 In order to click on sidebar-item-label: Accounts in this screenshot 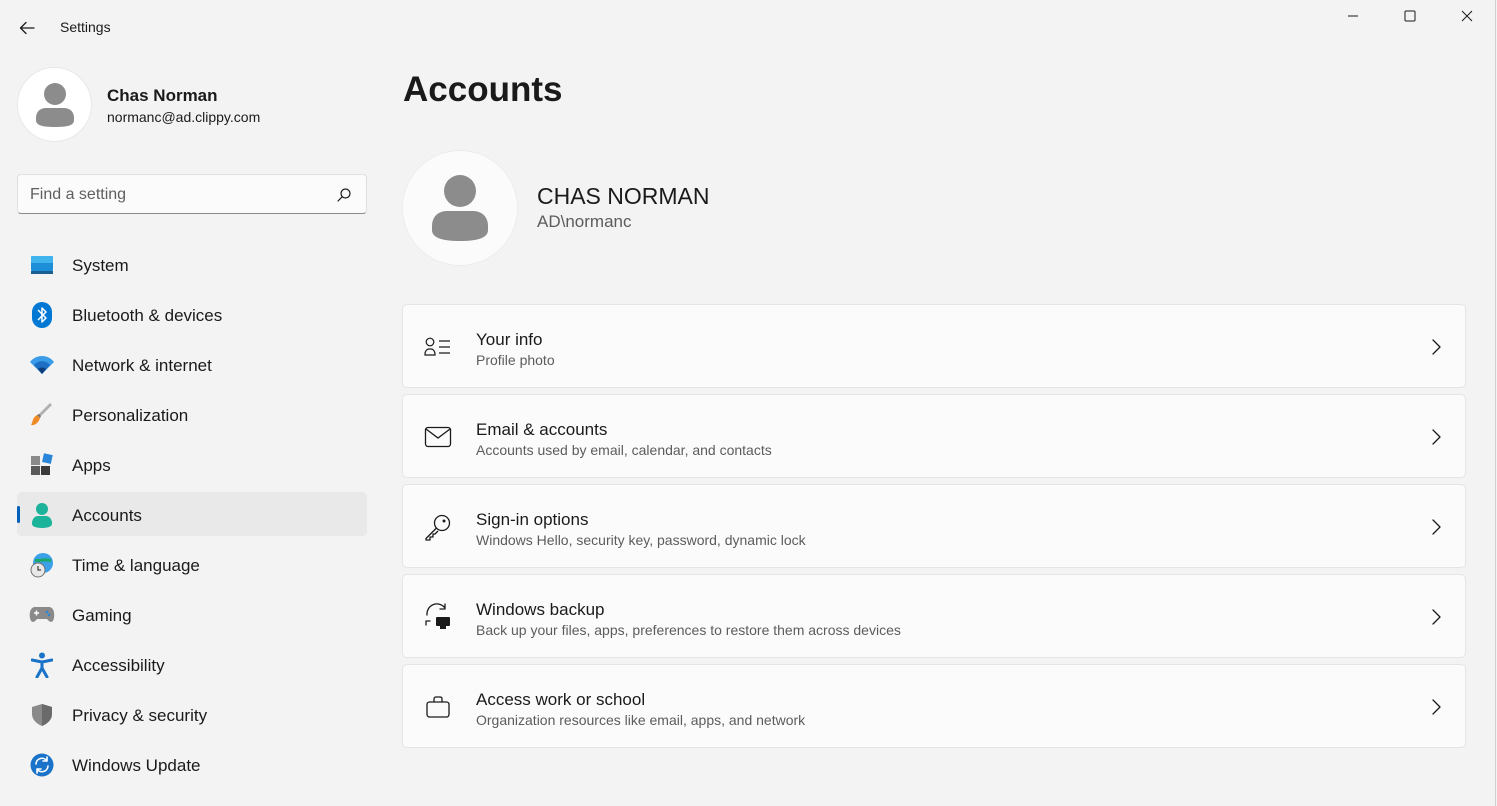, I will do `click(107, 515)`.